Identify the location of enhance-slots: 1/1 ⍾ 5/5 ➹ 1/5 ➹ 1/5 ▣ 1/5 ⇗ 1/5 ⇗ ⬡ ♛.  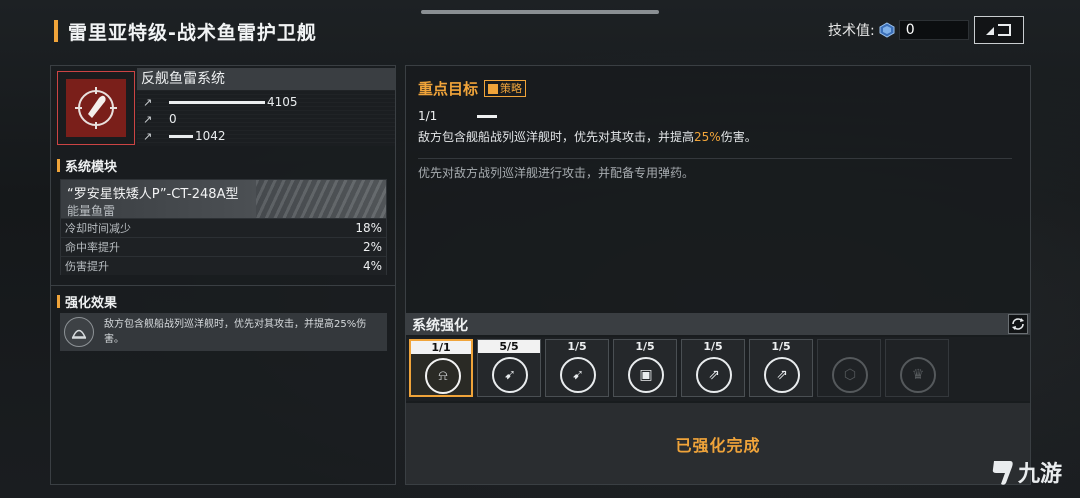
(718, 369).